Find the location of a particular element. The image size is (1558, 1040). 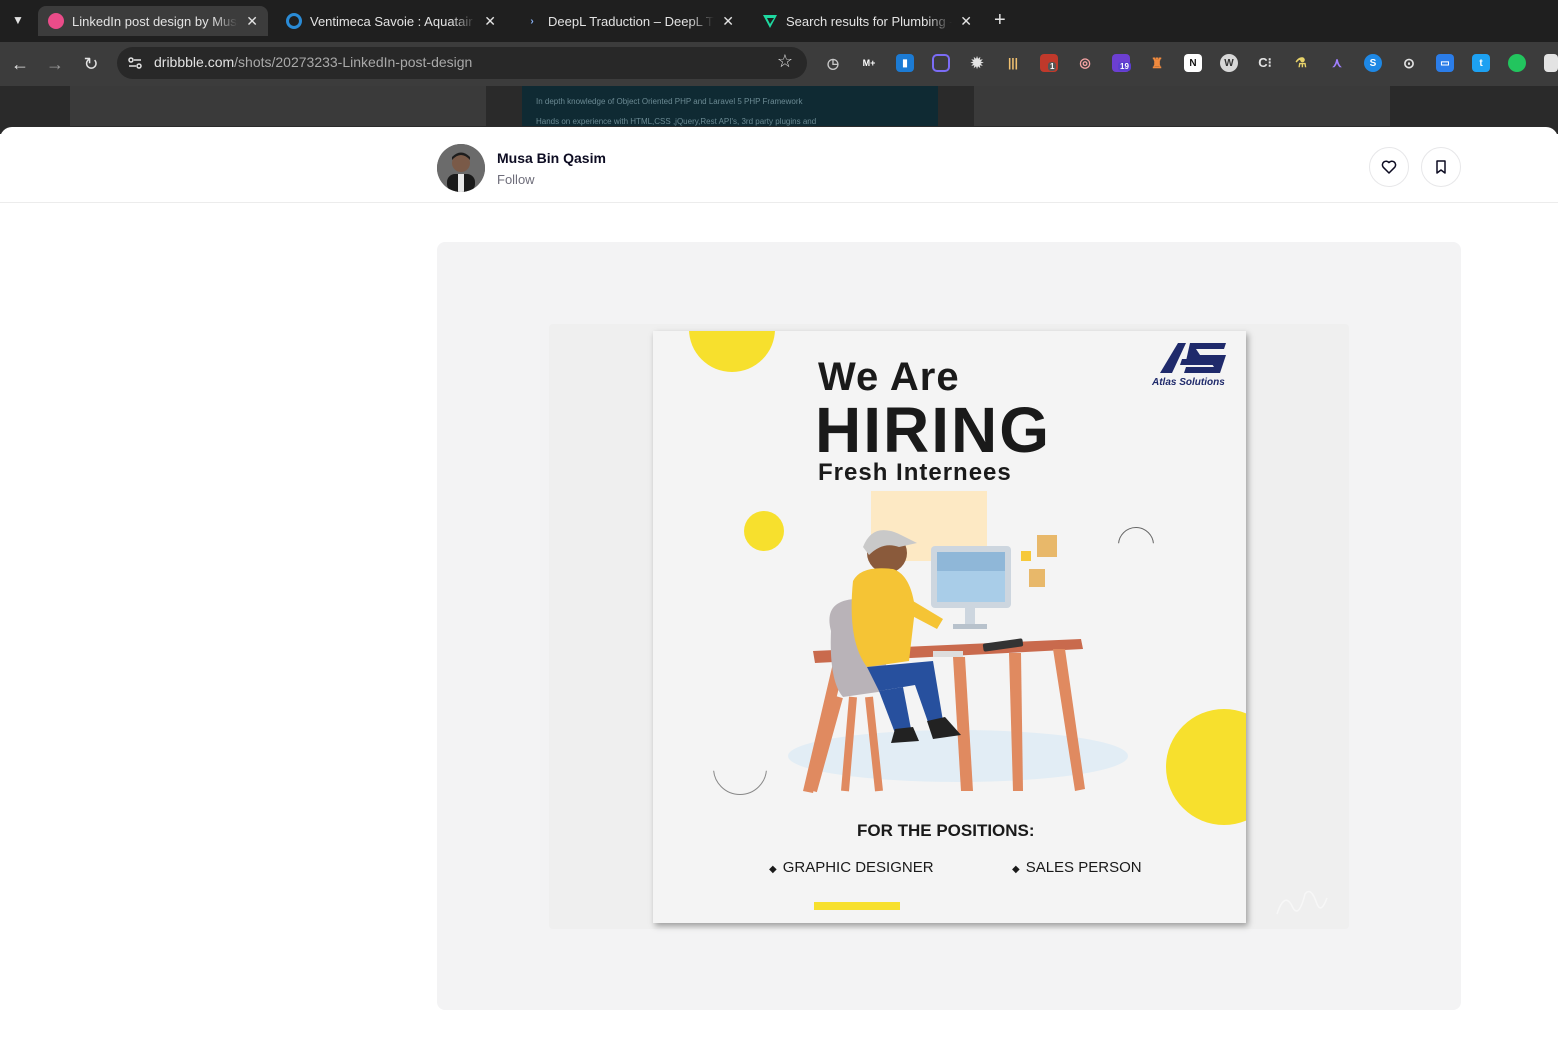

position-item: ◆ SALES PERSON is located at coordinates (1077, 867).